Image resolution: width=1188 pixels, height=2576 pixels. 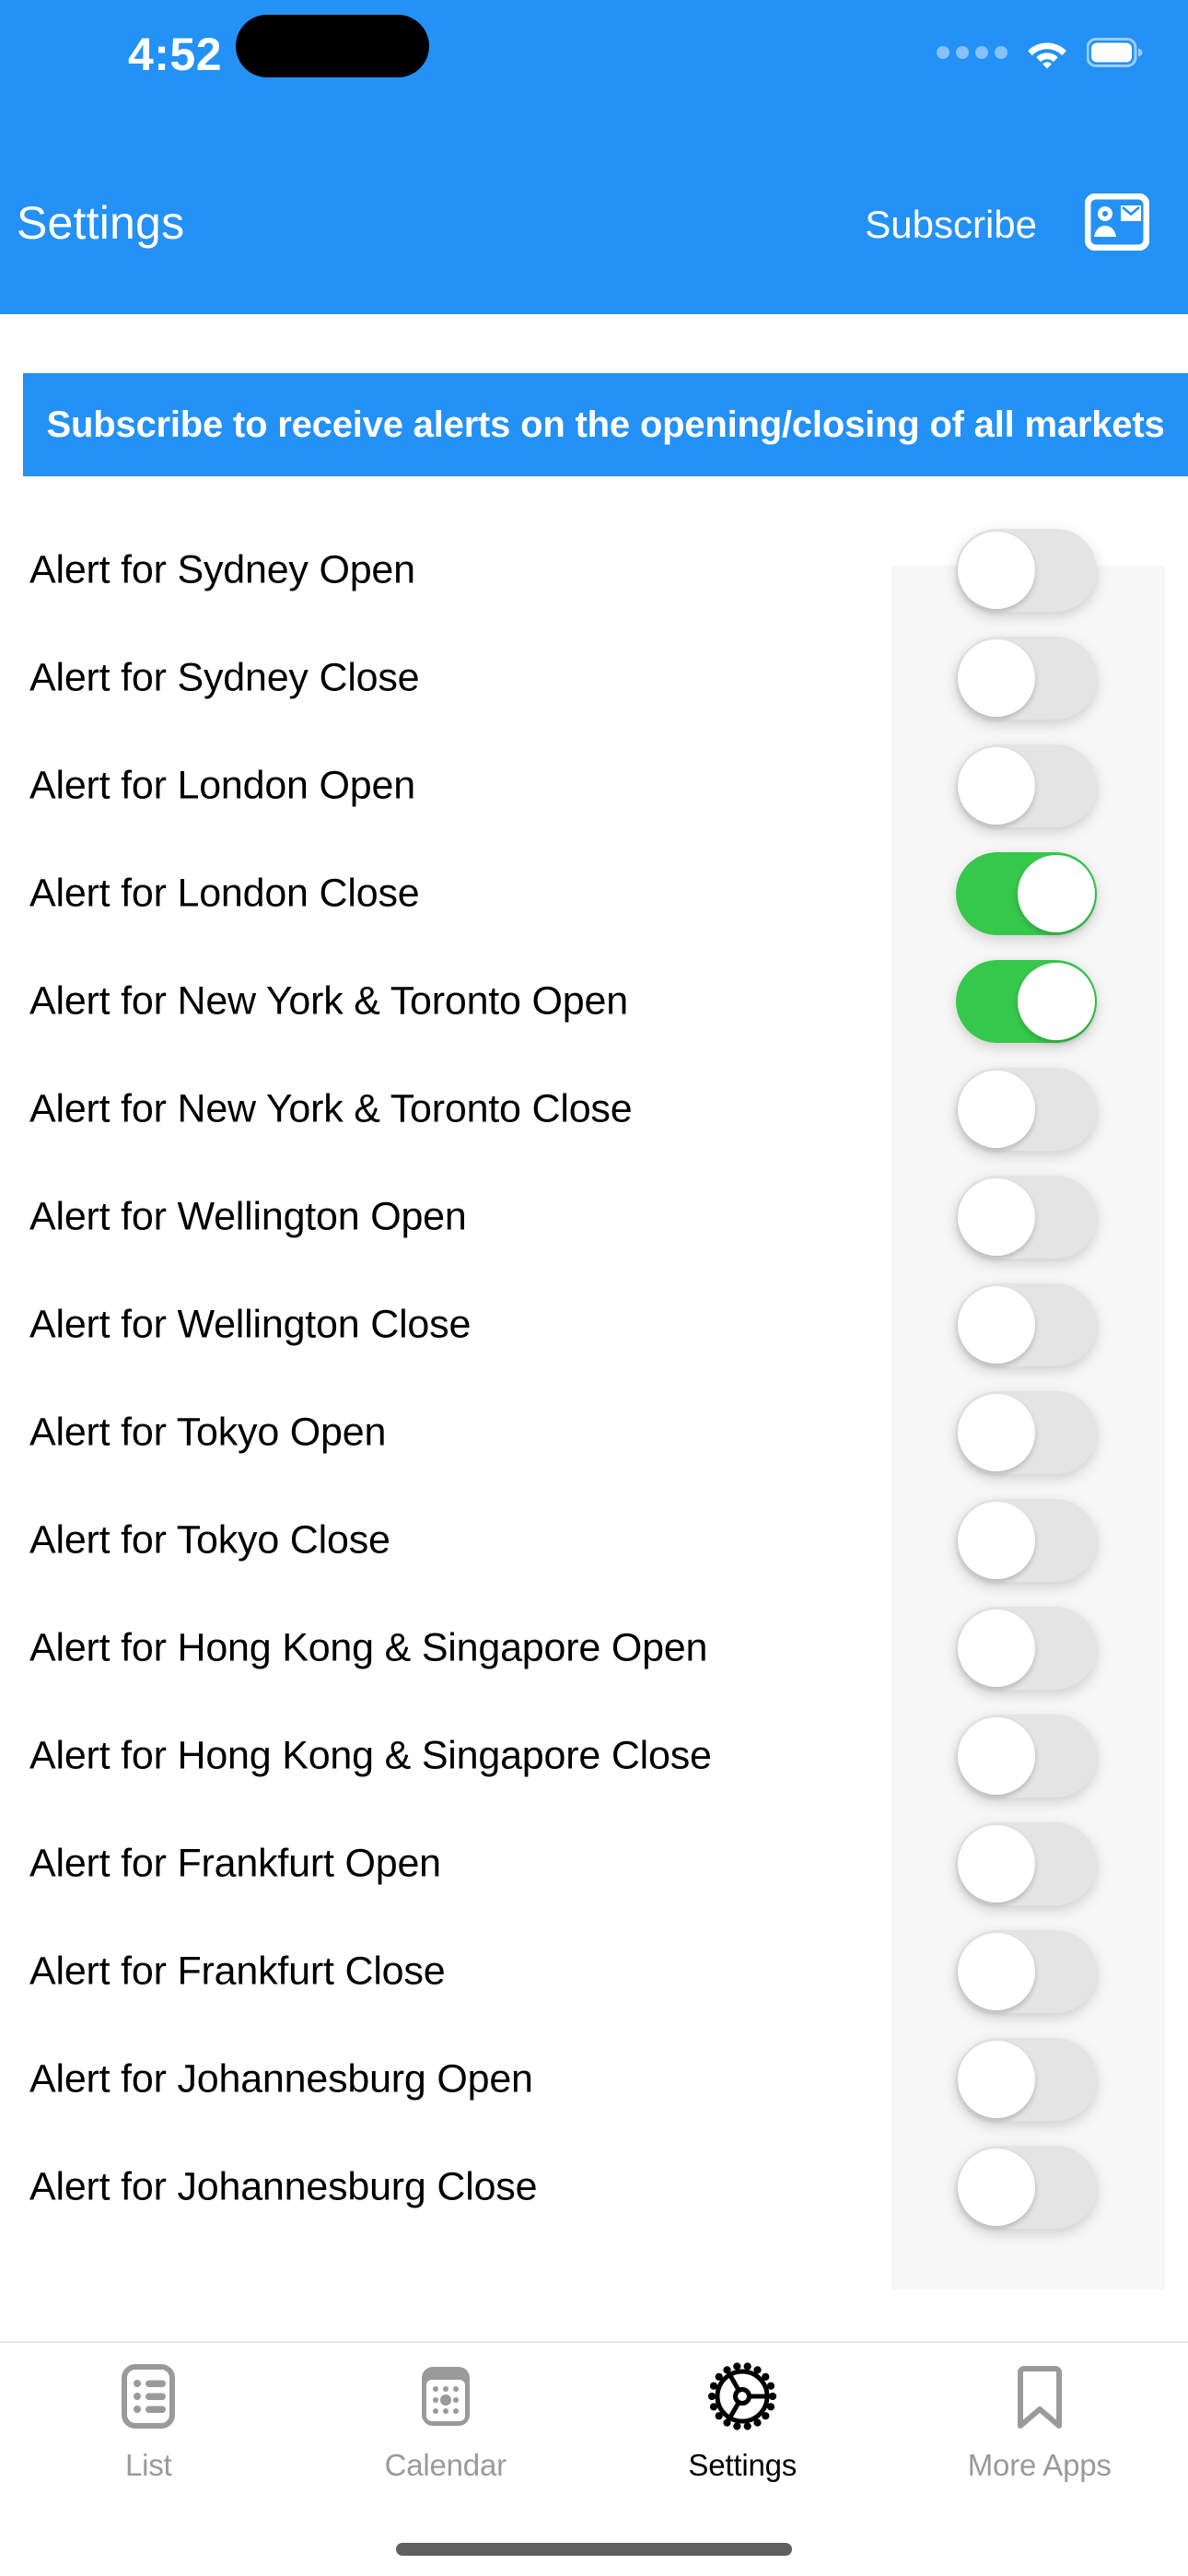 What do you see at coordinates (951, 225) in the screenshot?
I see `subscribe-button: Subscribe` at bounding box center [951, 225].